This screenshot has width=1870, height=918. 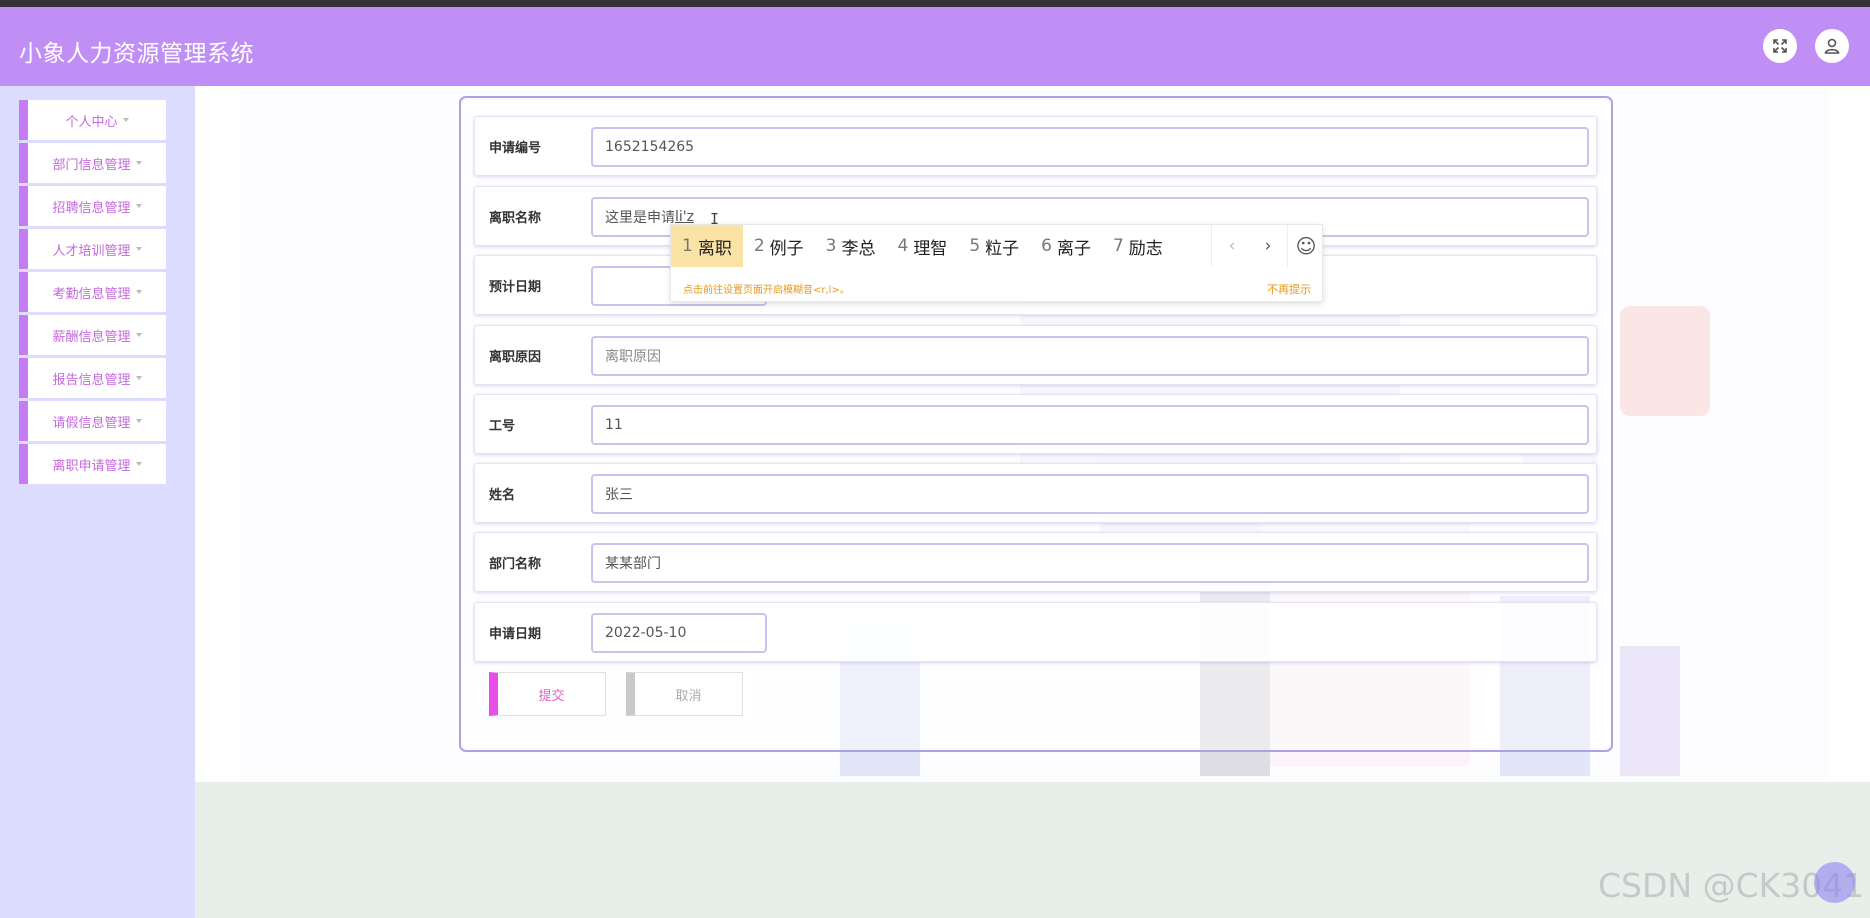 I want to click on user-icon, so click(x=1832, y=46).